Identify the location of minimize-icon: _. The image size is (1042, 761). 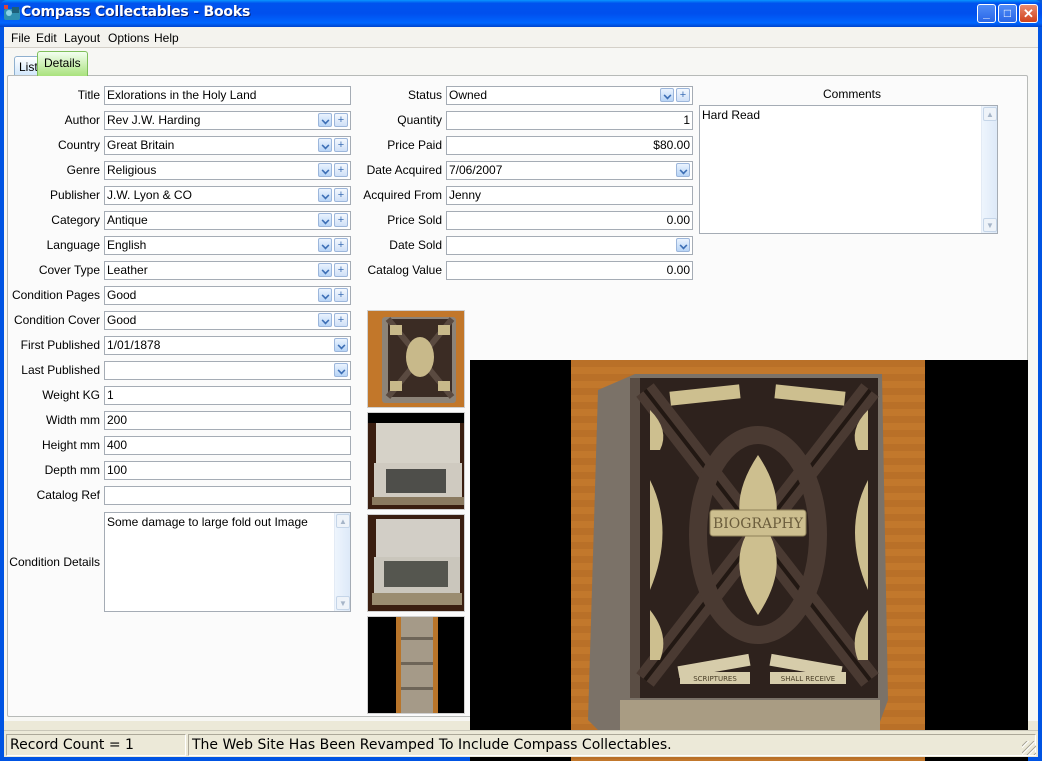
(986, 13).